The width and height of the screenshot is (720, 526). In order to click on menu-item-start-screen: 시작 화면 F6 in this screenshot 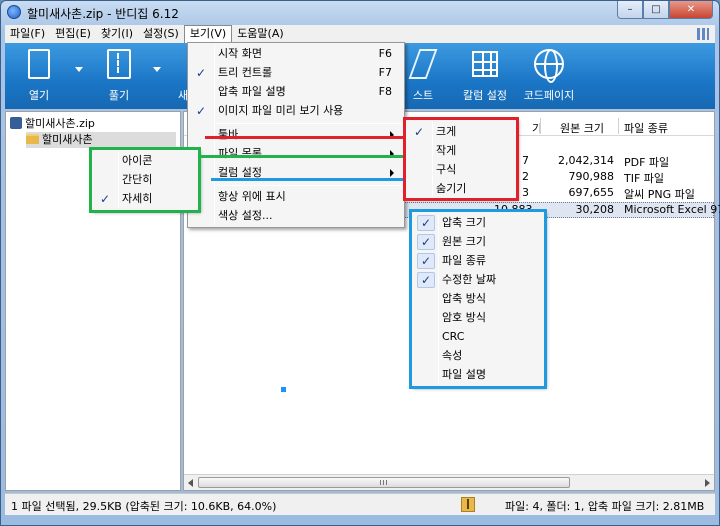, I will do `click(296, 54)`.